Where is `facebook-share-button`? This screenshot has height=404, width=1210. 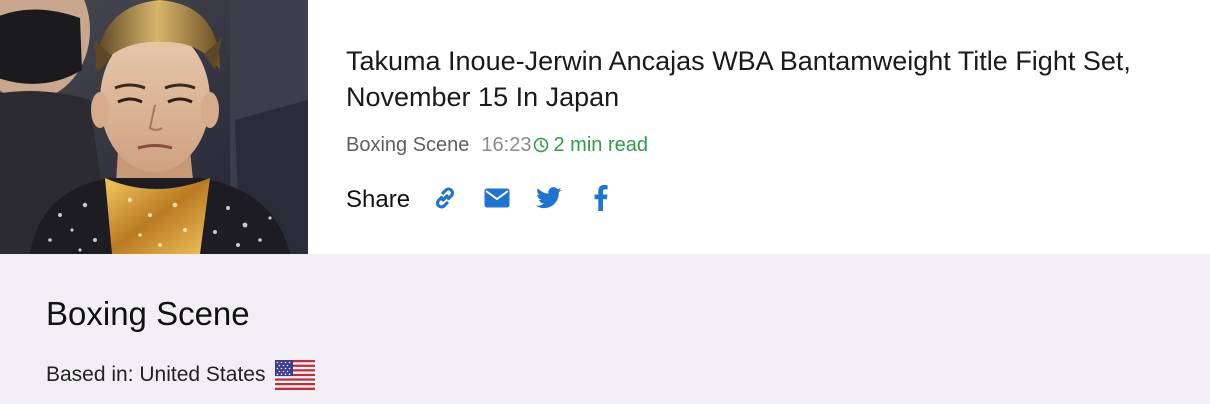
facebook-share-button is located at coordinates (601, 200).